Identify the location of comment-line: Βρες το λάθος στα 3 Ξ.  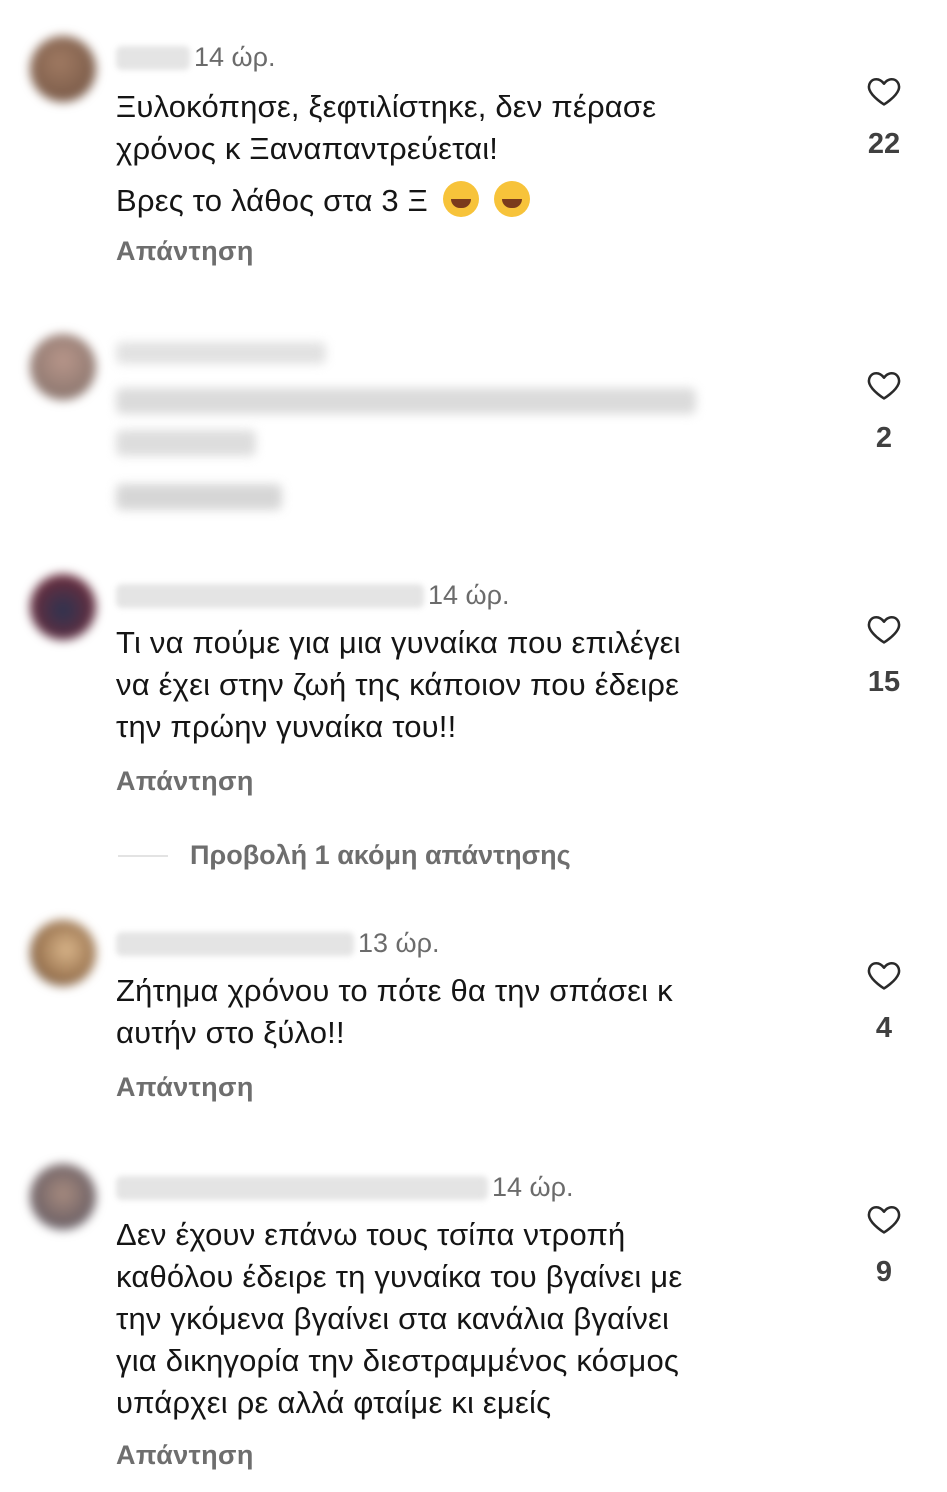
(272, 200).